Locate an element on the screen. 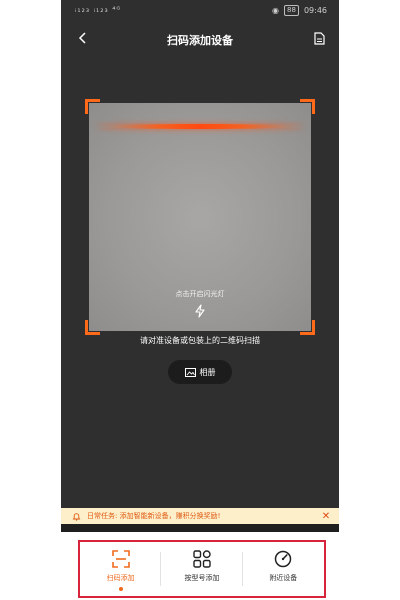  status-bar: ᵢ₁₂₃ ᵢ₁₂₃ ⁴ᴳ ◉ 88 09:46 is located at coordinates (200, 11).